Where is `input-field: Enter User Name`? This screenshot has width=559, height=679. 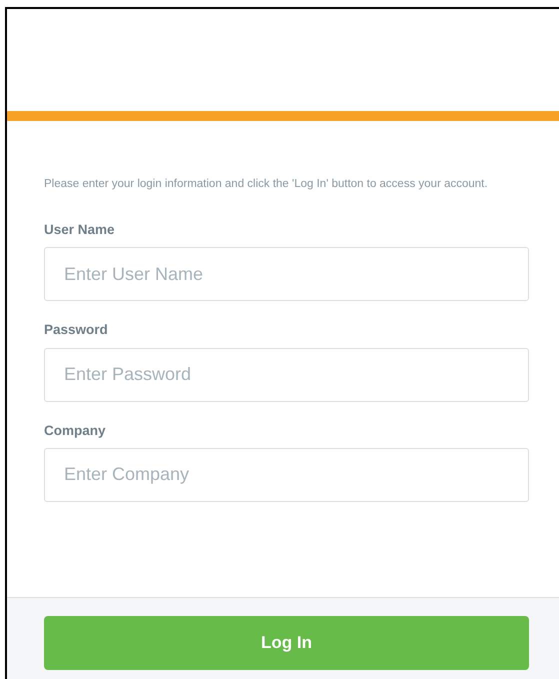
input-field: Enter User Name is located at coordinates (286, 274).